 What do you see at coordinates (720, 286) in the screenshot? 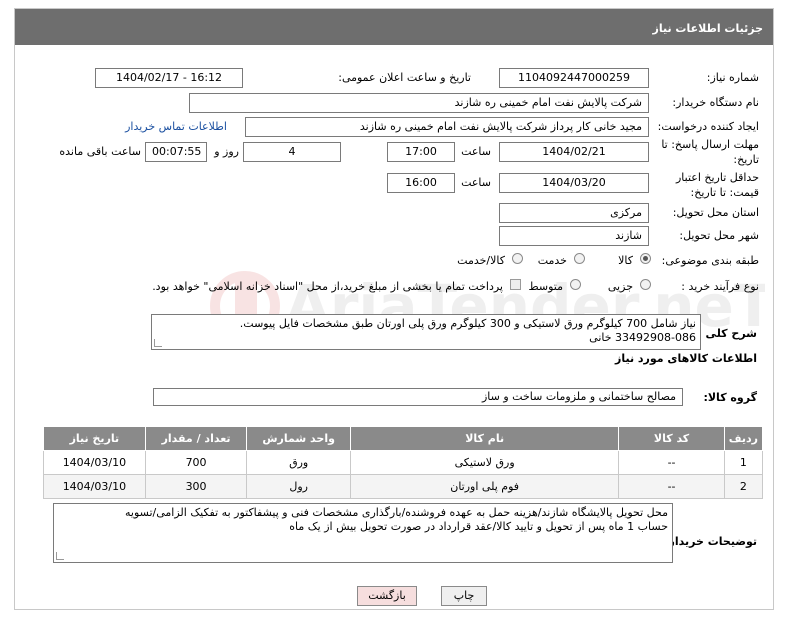
I see `process-type-label: نوع فرآیند خرید :` at bounding box center [720, 286].